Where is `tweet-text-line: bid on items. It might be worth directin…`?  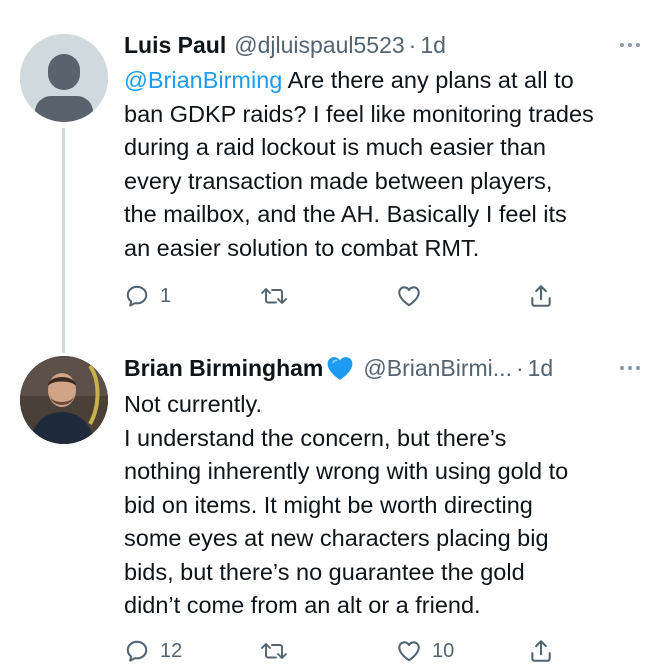
tweet-text-line: bid on items. It might be worth directin… is located at coordinates (328, 504).